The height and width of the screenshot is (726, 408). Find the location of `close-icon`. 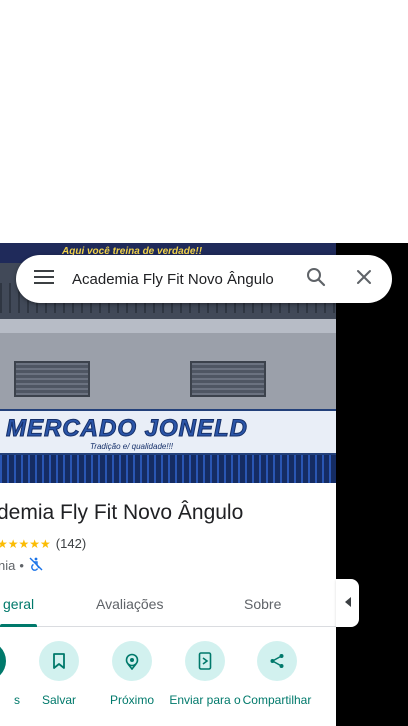

close-icon is located at coordinates (364, 279).